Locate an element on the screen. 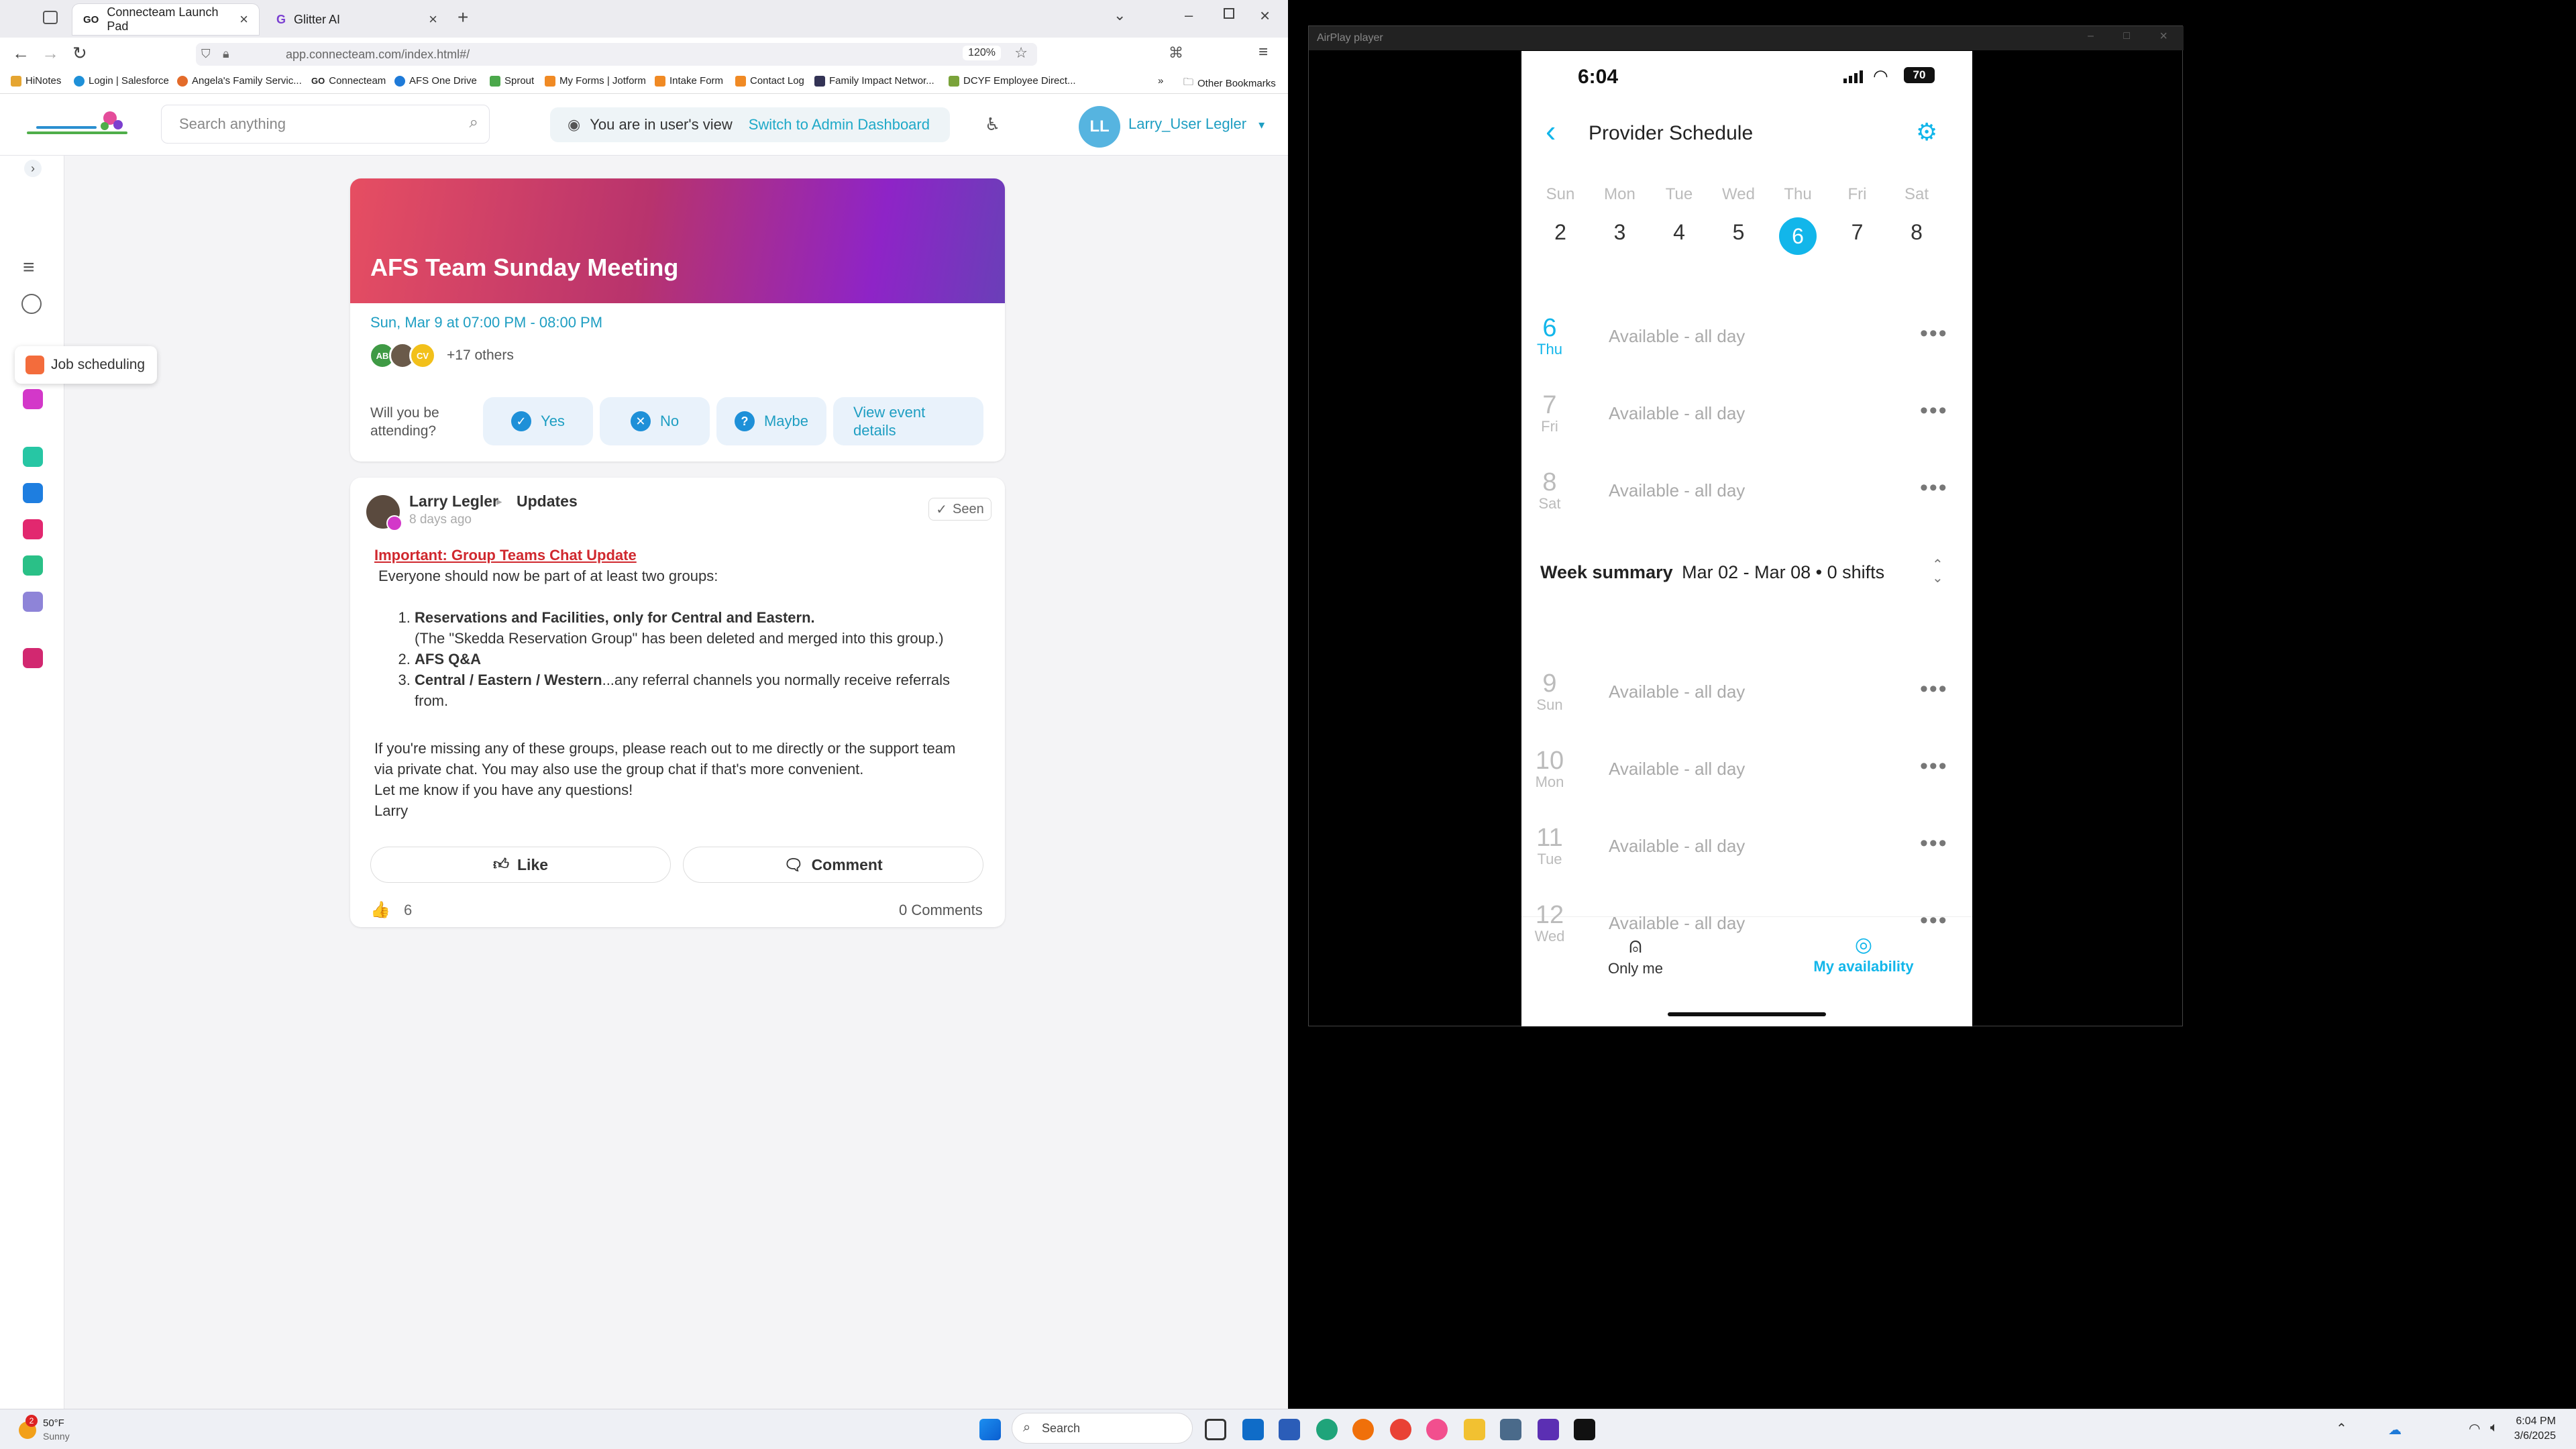 This screenshot has height=1449, width=2576. no-button: ✕ No is located at coordinates (655, 421).